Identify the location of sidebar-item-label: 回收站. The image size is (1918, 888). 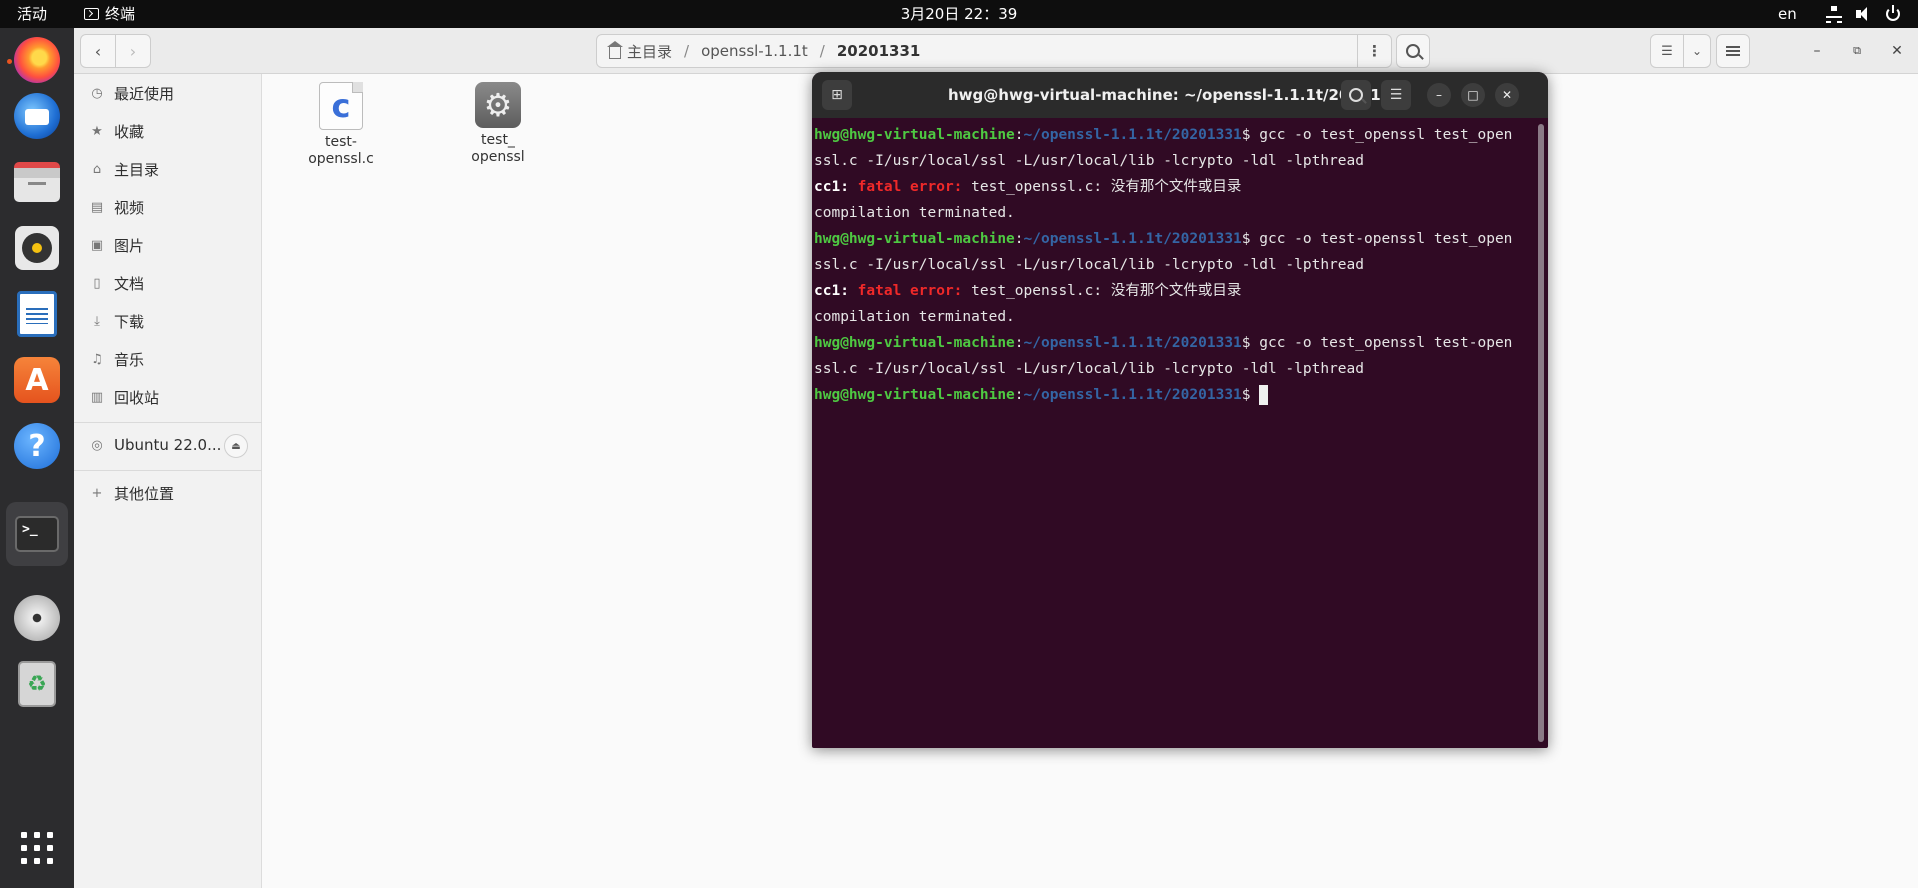
(137, 397).